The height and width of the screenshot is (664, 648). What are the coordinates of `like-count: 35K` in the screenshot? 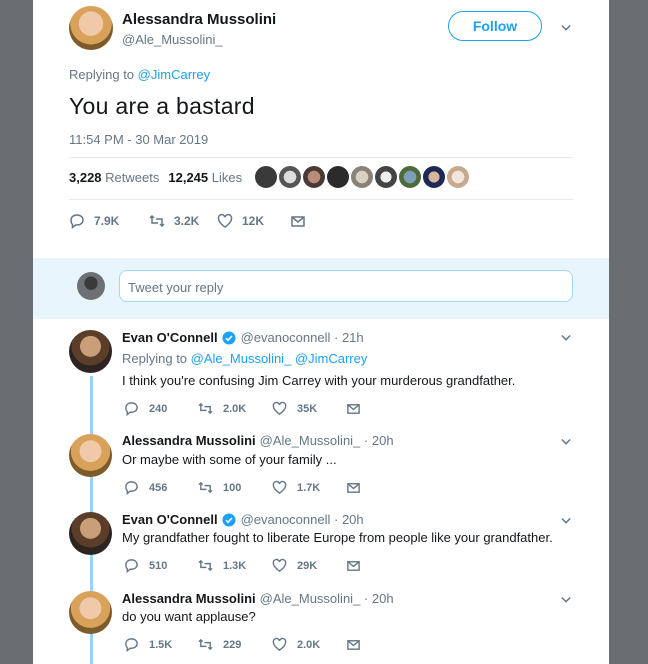 It's located at (307, 408).